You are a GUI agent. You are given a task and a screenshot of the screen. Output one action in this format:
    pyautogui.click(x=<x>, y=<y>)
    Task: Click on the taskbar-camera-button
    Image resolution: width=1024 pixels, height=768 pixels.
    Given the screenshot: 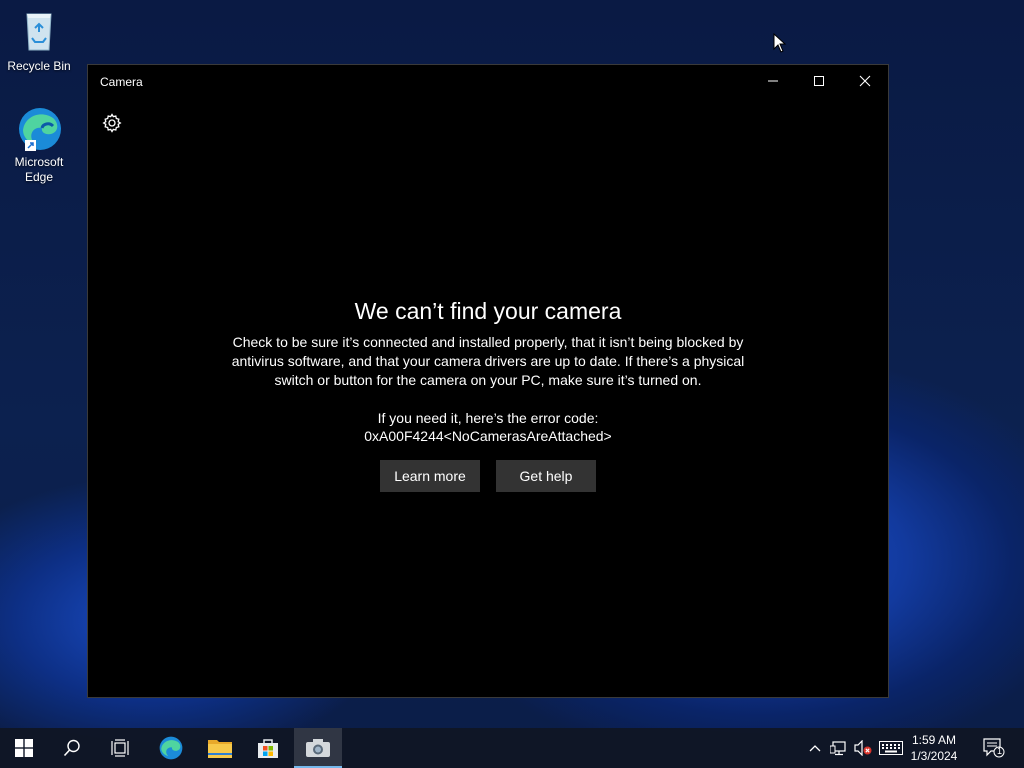 What is the action you would take?
    pyautogui.click(x=318, y=748)
    